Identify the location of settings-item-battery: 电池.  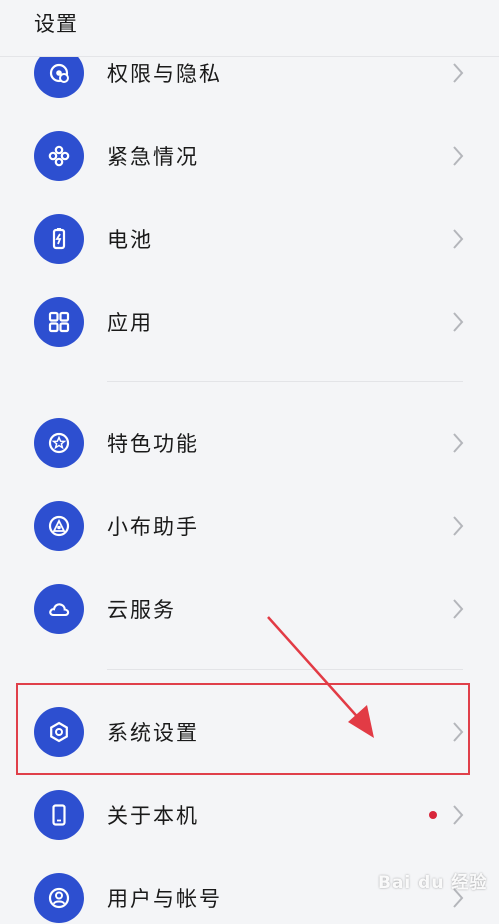
(249, 239).